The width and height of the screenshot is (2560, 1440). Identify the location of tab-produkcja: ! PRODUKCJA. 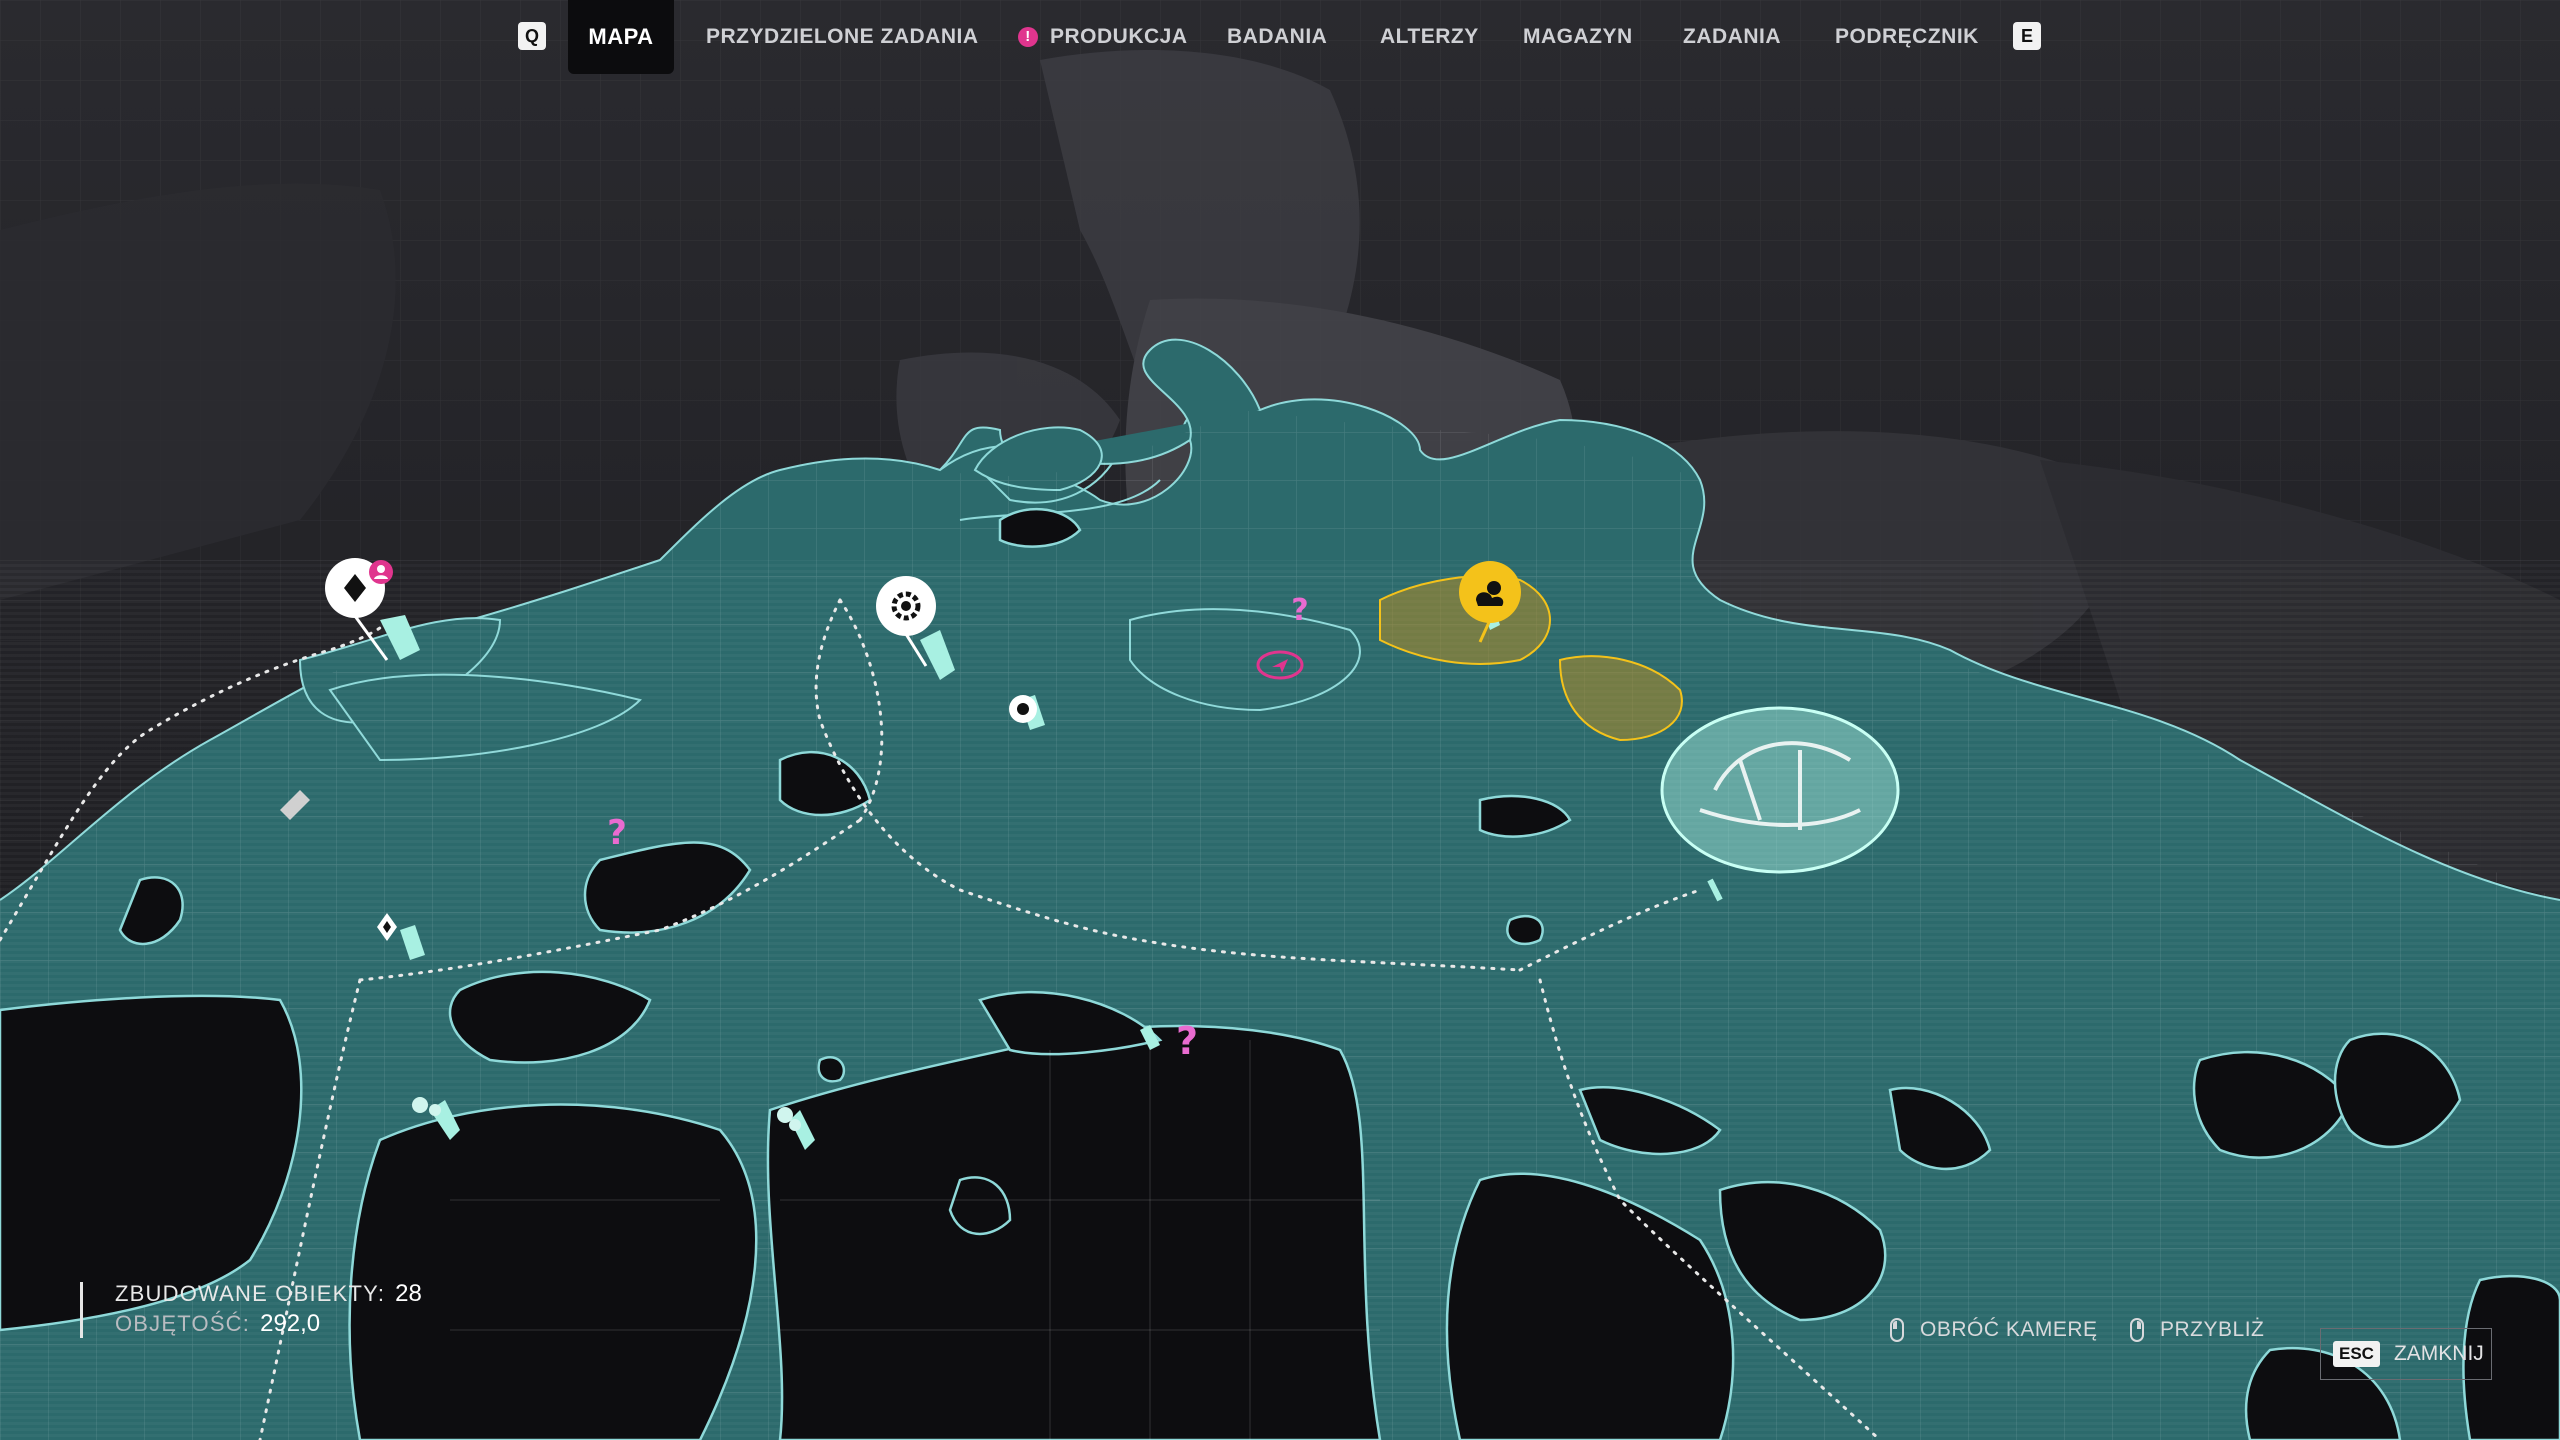
(1103, 37).